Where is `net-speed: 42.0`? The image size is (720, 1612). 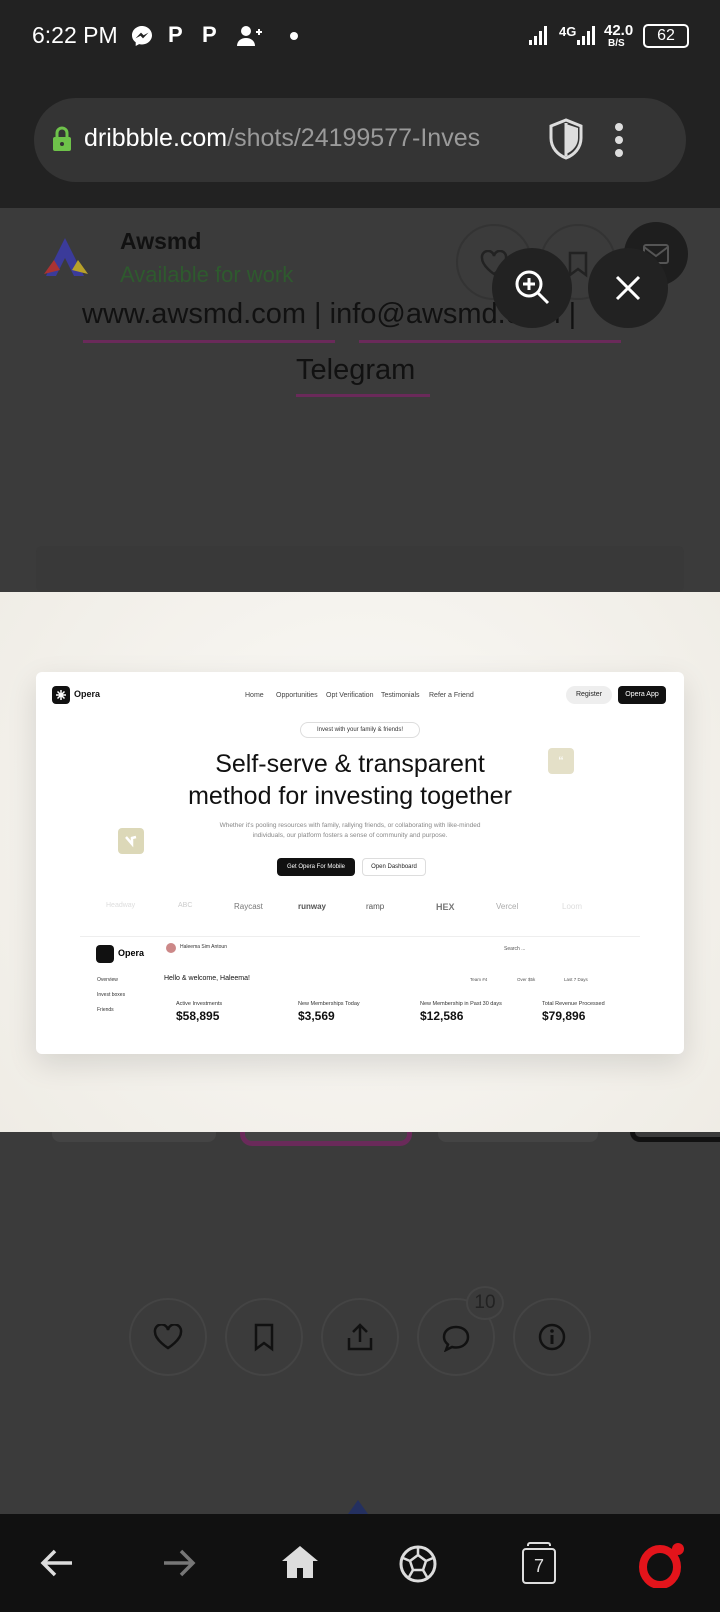 net-speed: 42.0 is located at coordinates (619, 30).